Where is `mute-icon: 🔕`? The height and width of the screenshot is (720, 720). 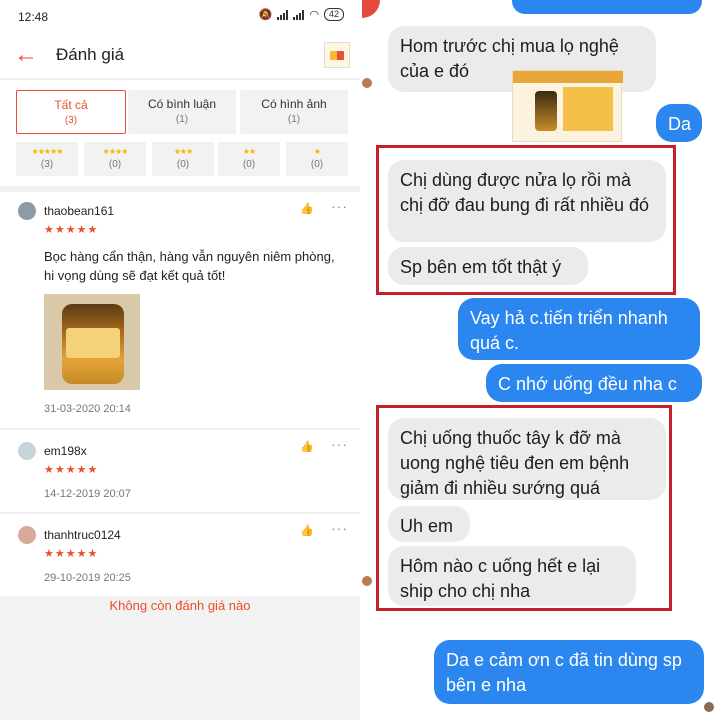 mute-icon: 🔕 is located at coordinates (265, 15).